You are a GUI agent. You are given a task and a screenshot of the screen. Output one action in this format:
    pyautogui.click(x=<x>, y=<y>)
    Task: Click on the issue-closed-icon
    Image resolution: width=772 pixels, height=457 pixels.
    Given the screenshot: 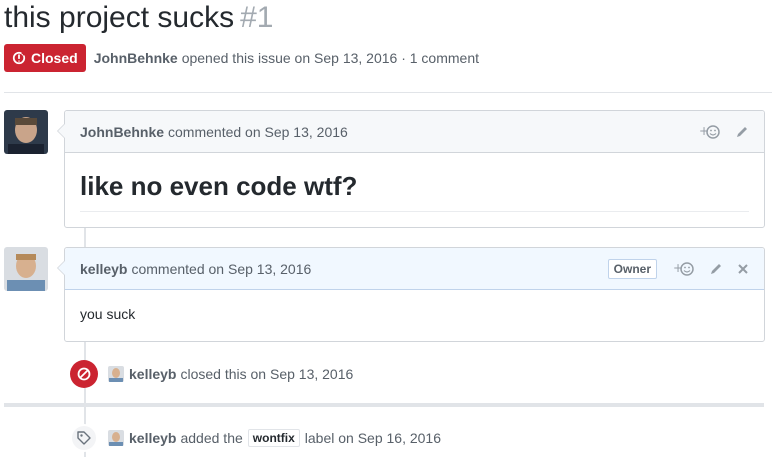 What is the action you would take?
    pyautogui.click(x=19, y=58)
    